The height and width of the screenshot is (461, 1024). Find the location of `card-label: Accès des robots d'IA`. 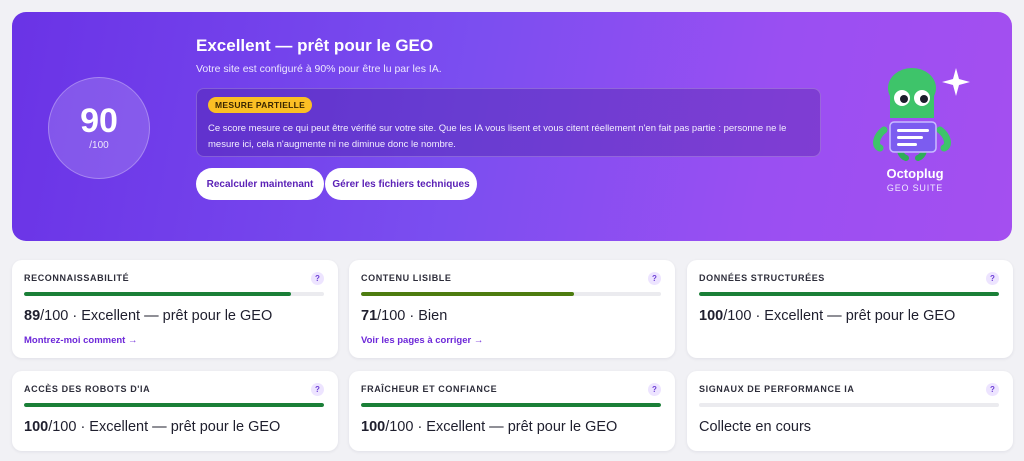

card-label: Accès des robots d'IA is located at coordinates (87, 389).